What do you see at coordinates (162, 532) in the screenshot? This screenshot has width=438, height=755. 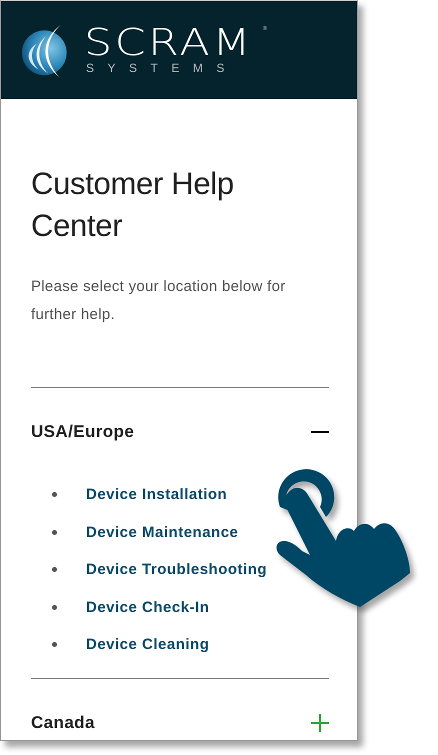 I see `help-link: Device Maintenance` at bounding box center [162, 532].